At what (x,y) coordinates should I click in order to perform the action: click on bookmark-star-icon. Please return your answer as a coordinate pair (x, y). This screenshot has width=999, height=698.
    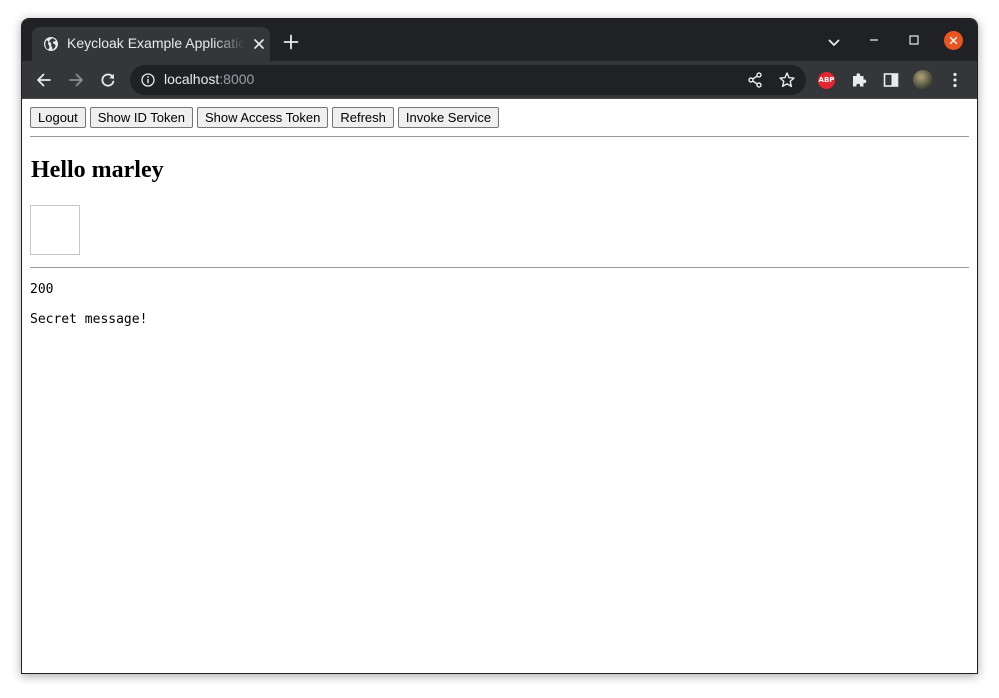
    Looking at the image, I should click on (787, 80).